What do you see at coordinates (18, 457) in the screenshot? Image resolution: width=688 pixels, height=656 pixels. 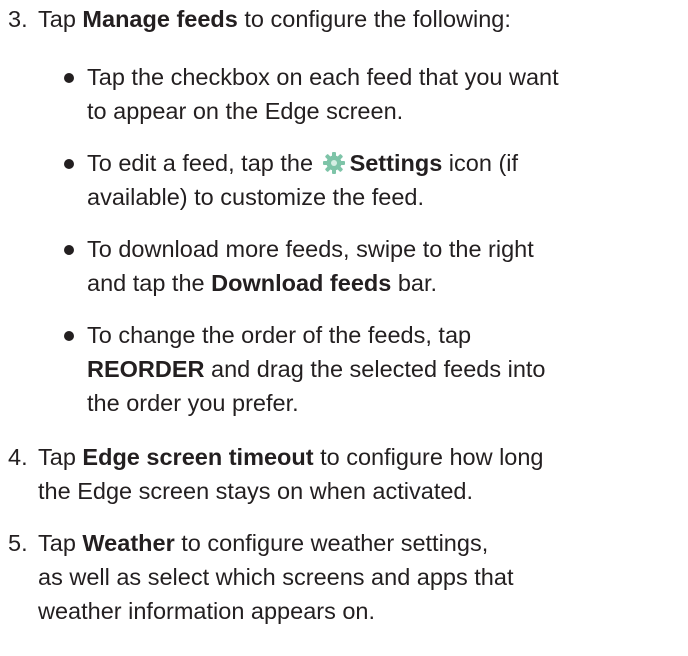 I see `step-number: 4.` at bounding box center [18, 457].